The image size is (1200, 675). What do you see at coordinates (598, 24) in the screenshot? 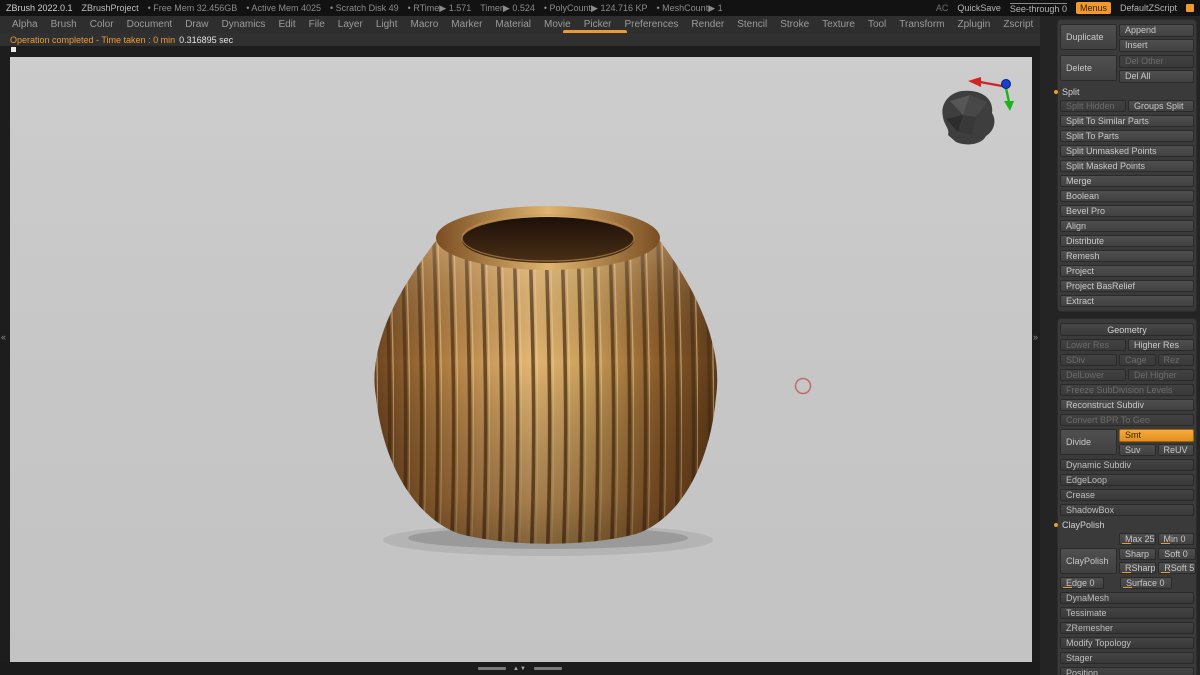
I see `menu-item: Picker` at bounding box center [598, 24].